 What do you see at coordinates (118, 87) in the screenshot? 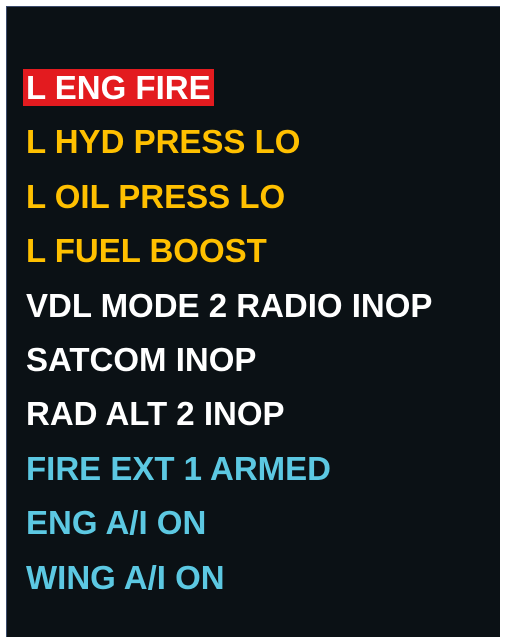
I see `cas-message-text: L ENG FIRE` at bounding box center [118, 87].